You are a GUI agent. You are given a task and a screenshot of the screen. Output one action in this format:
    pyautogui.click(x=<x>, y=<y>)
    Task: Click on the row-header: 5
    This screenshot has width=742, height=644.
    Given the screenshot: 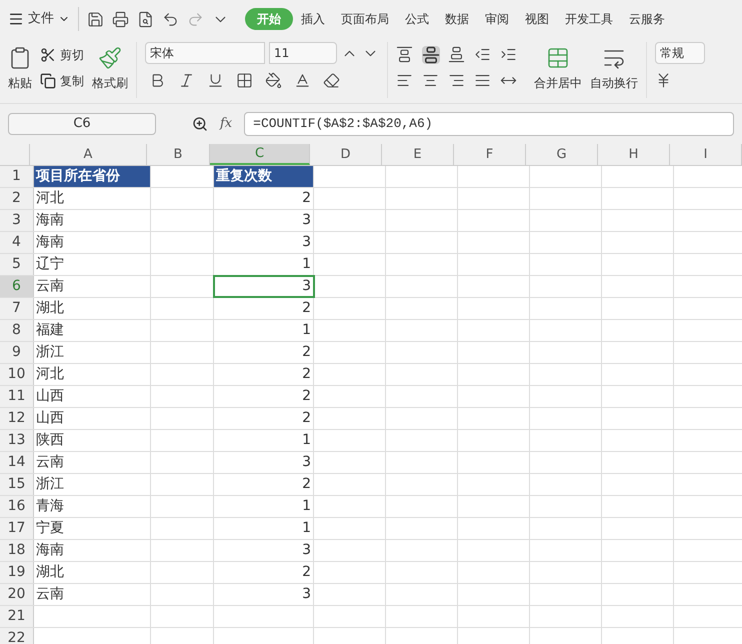 What is the action you would take?
    pyautogui.click(x=17, y=264)
    